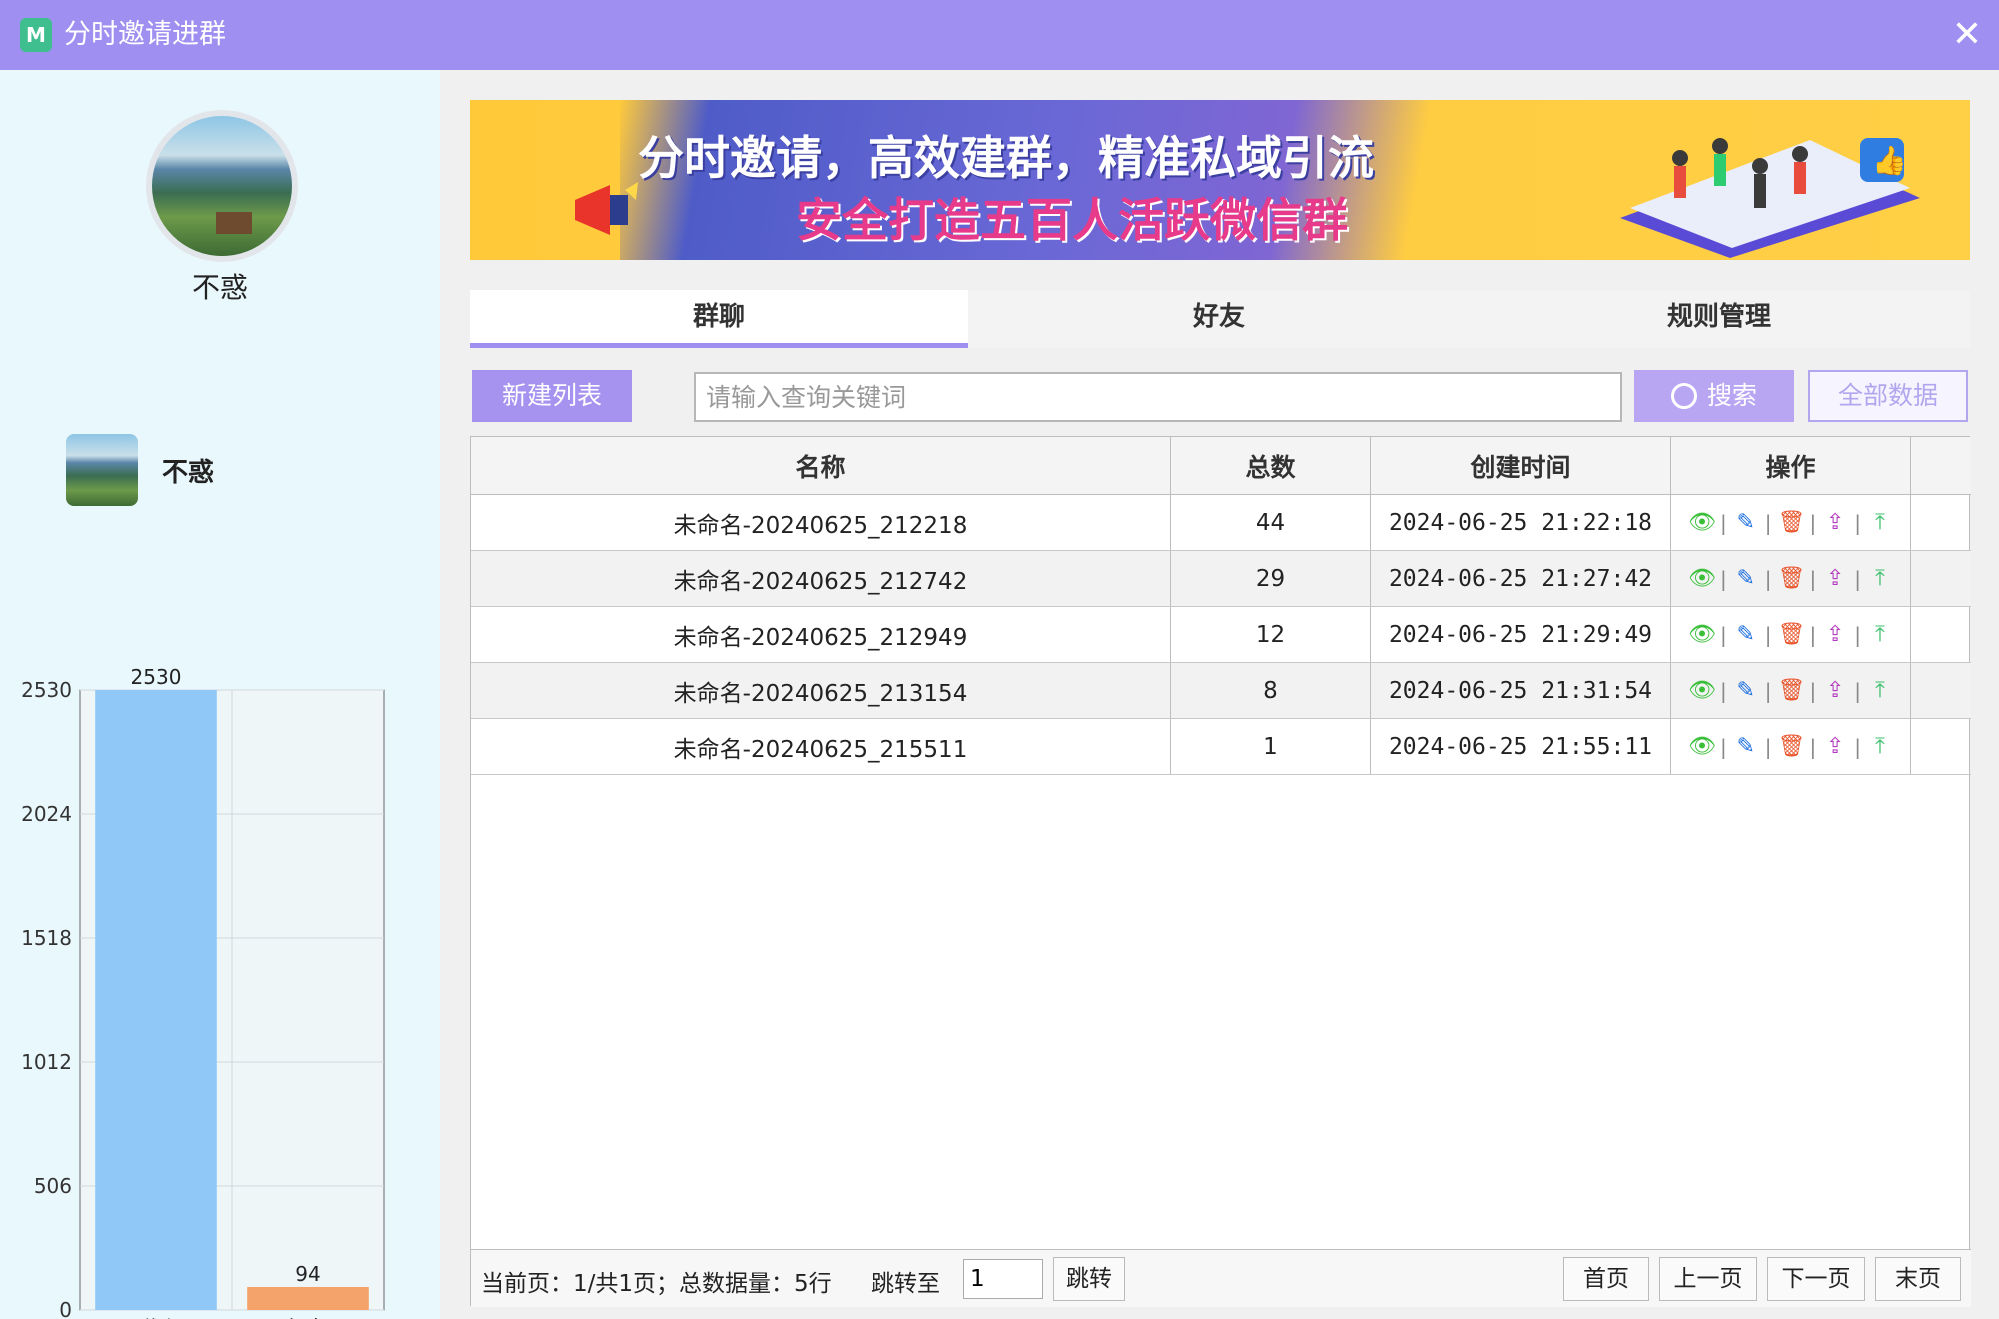  What do you see at coordinates (219, 287) in the screenshot?
I see `user-name-large: 不惑` at bounding box center [219, 287].